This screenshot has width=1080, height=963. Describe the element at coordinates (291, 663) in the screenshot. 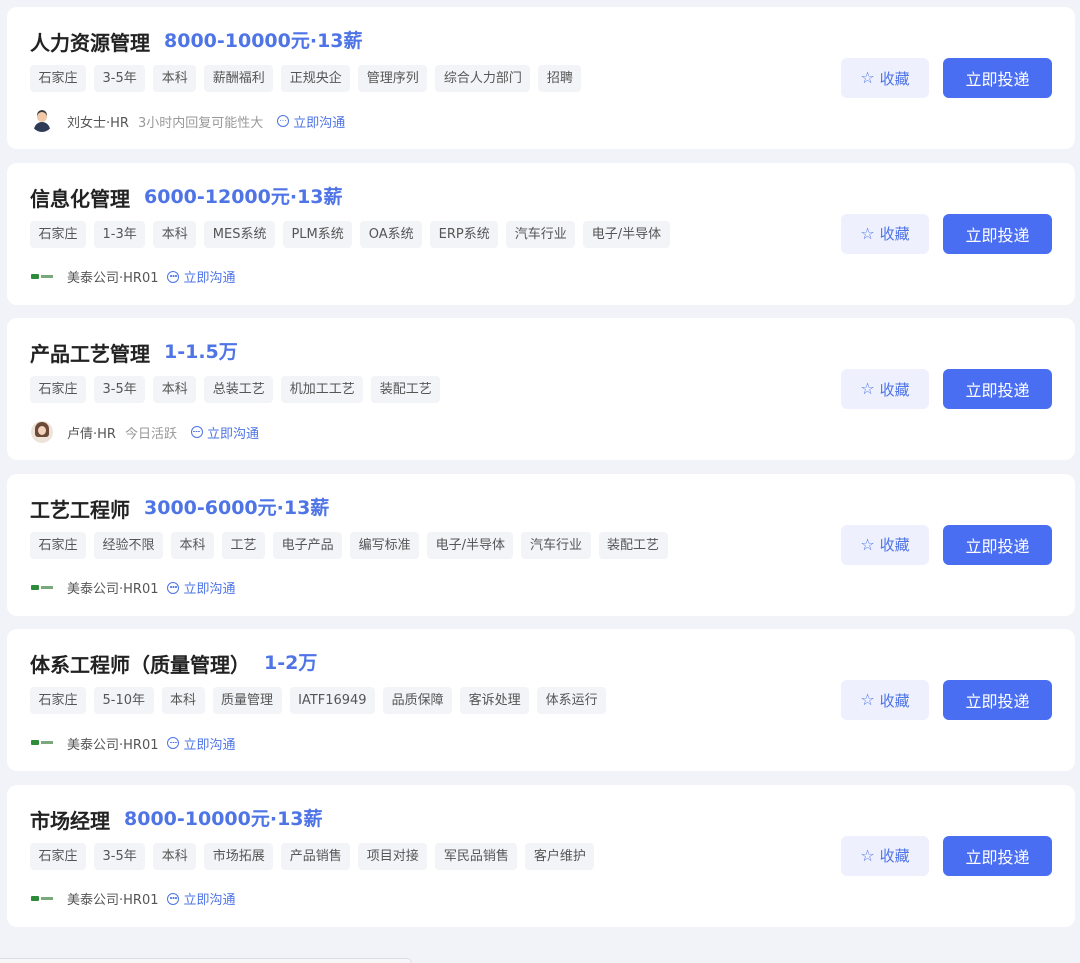

I see `job-salary: 1-2万` at that location.